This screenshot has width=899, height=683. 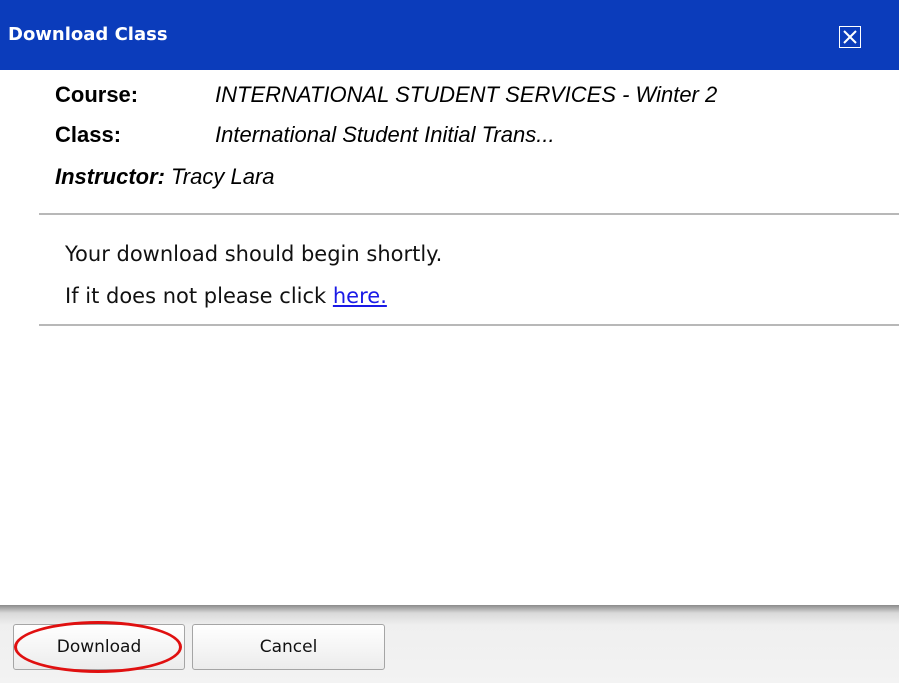 I want to click on class-label: Class:, so click(x=88, y=134).